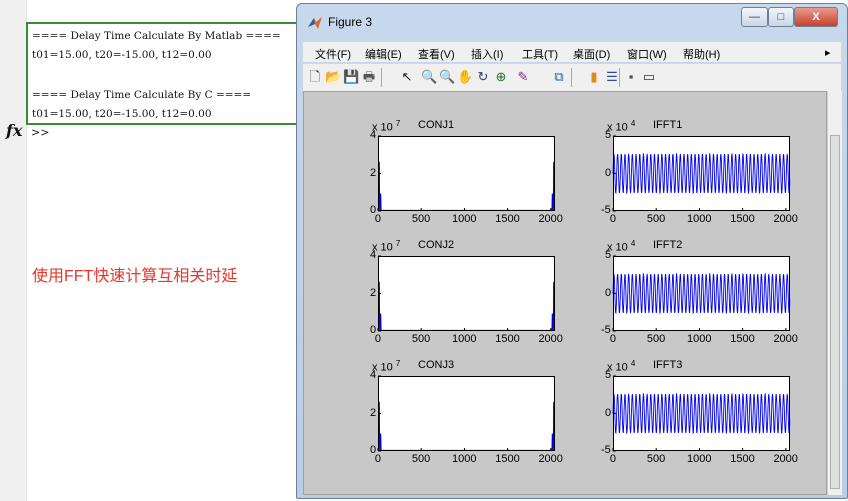 This screenshot has width=848, height=501. Describe the element at coordinates (315, 77) in the screenshot. I see `new-figure-icon: 🗋` at that location.